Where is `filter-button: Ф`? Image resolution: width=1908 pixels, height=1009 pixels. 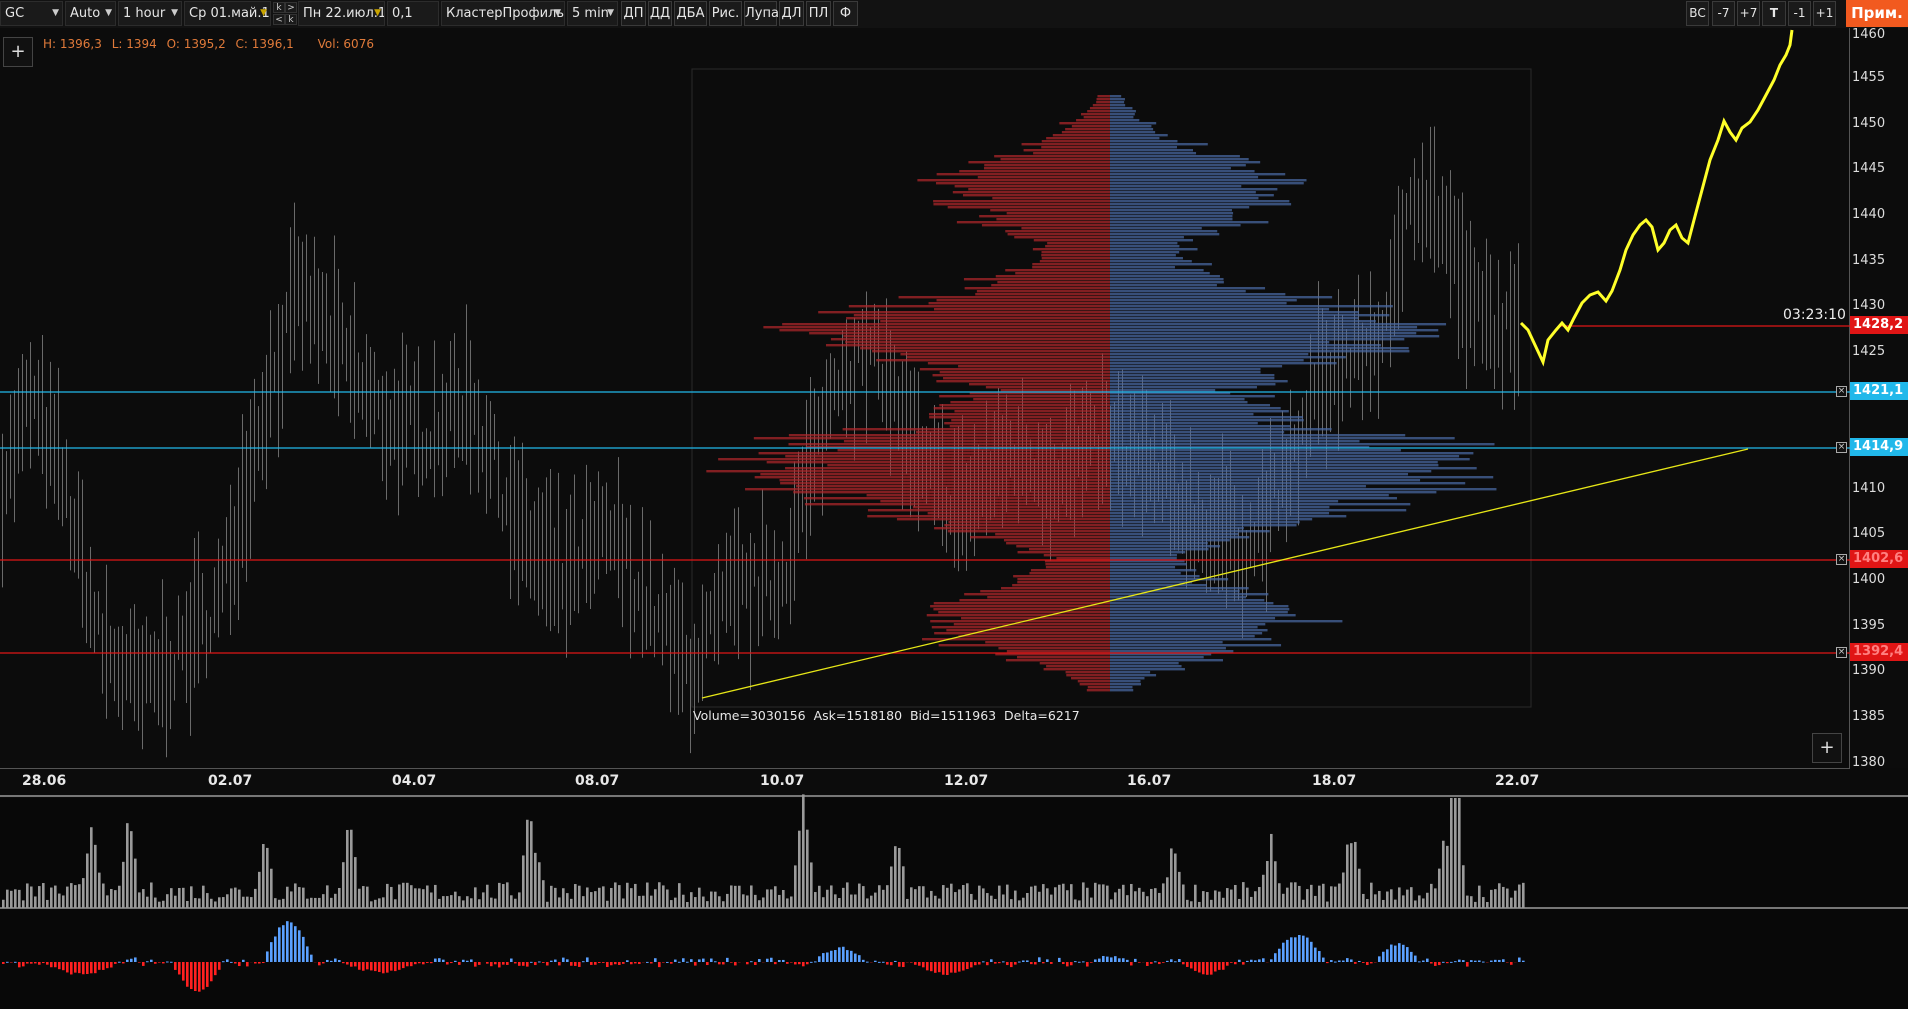
filter-button: Ф is located at coordinates (845, 13).